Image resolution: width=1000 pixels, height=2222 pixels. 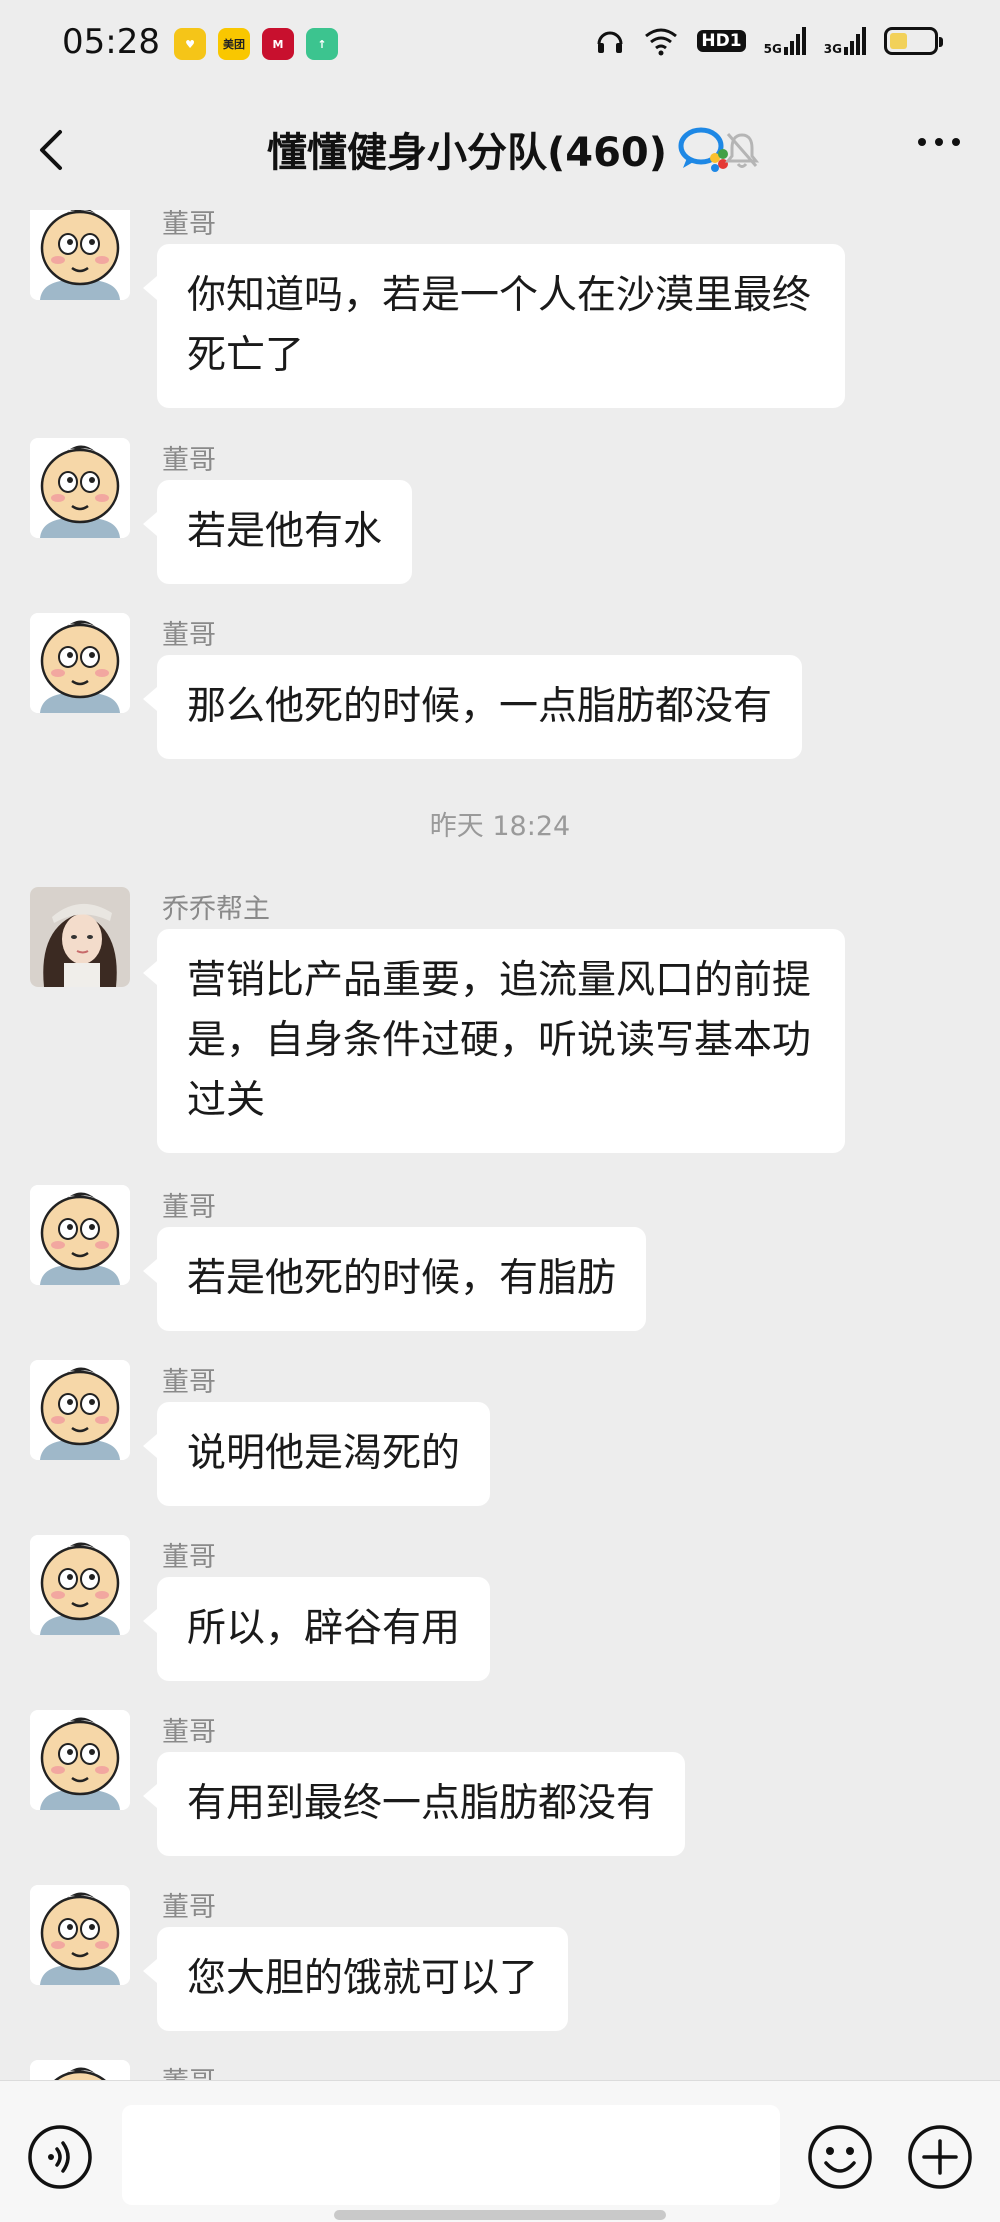 What do you see at coordinates (500, 2215) in the screenshot?
I see `home-indicator` at bounding box center [500, 2215].